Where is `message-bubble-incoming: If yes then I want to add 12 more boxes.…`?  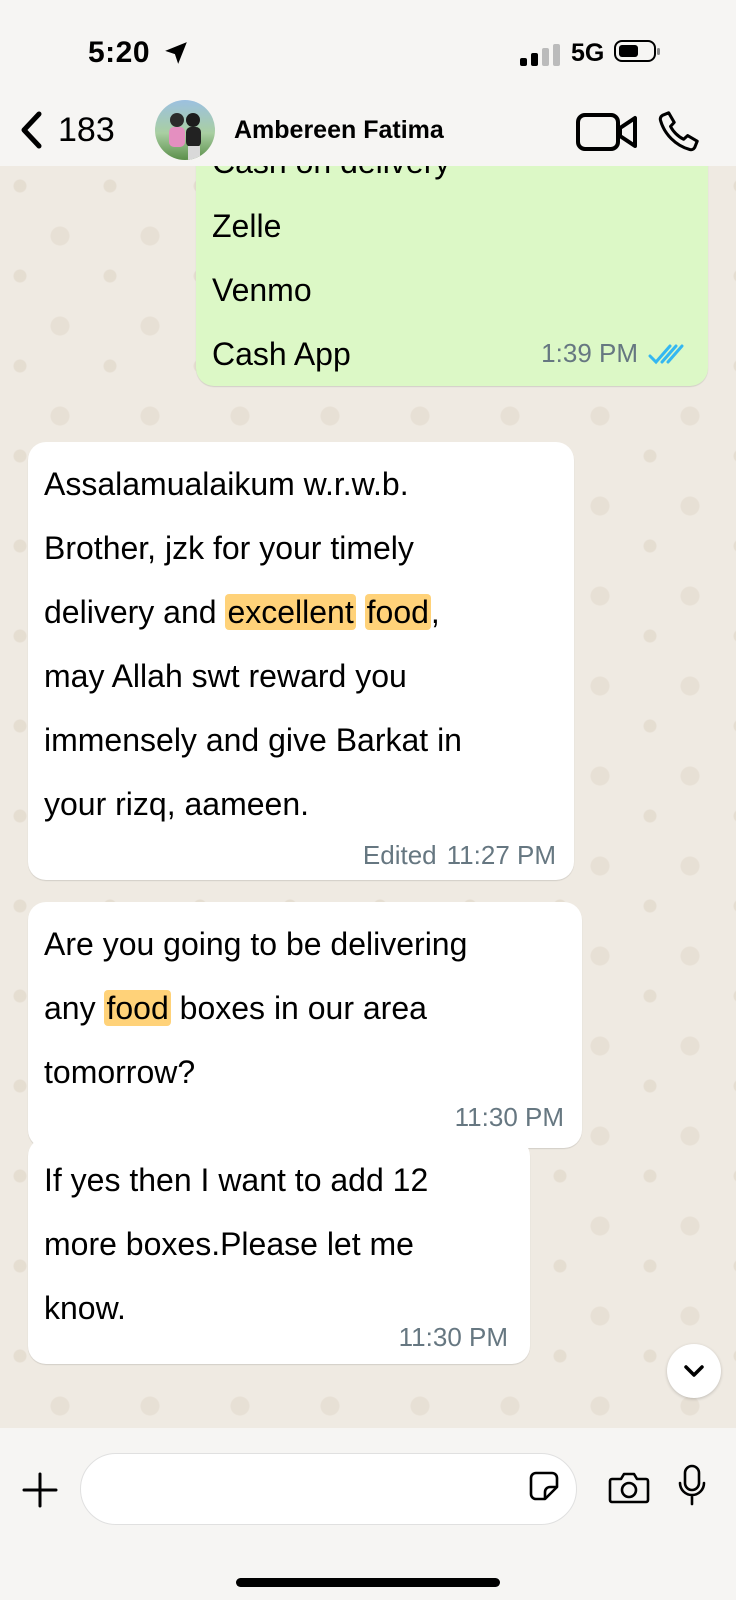 message-bubble-incoming: If yes then I want to add 12 more boxes.… is located at coordinates (279, 1251).